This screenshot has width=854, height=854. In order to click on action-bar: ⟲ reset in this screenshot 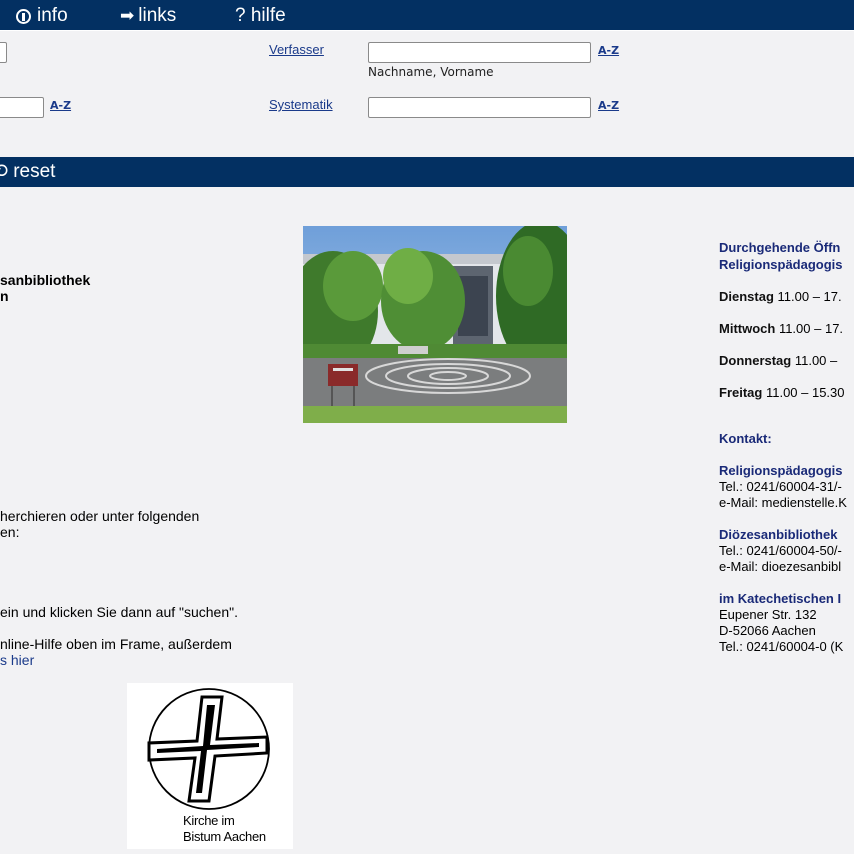, I will do `click(427, 172)`.